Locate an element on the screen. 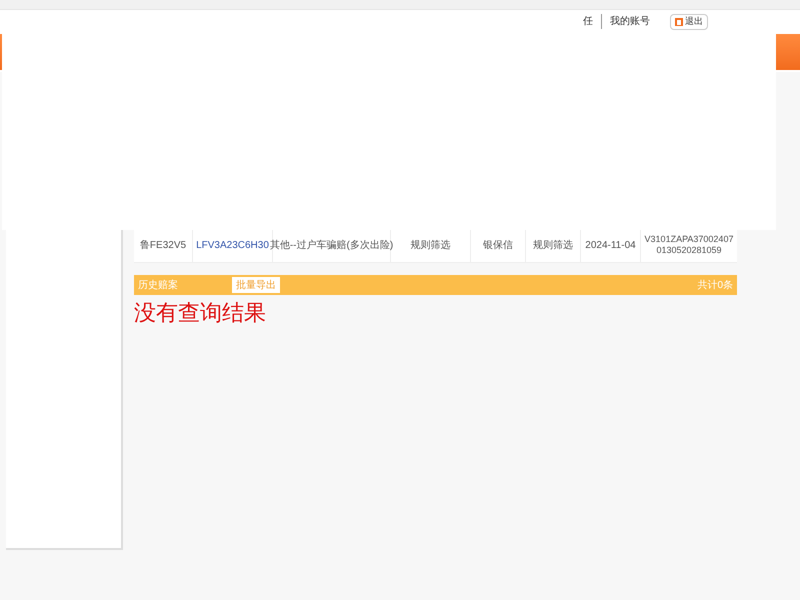 Image resolution: width=800 pixels, height=600 pixels. table-cell: 2024-11-04 is located at coordinates (611, 245).